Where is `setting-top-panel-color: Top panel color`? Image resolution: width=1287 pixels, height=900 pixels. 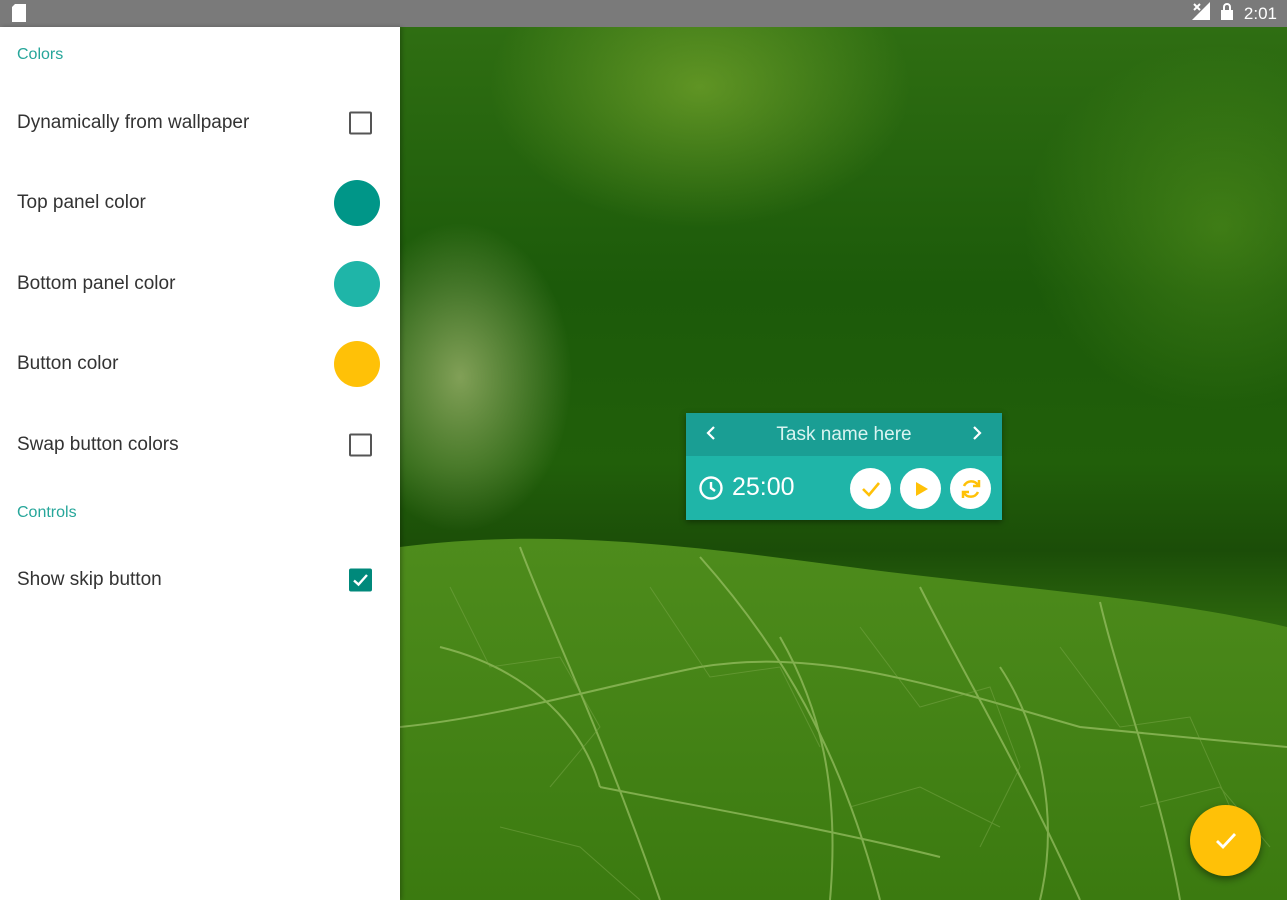
setting-top-panel-color: Top panel color is located at coordinates (200, 203).